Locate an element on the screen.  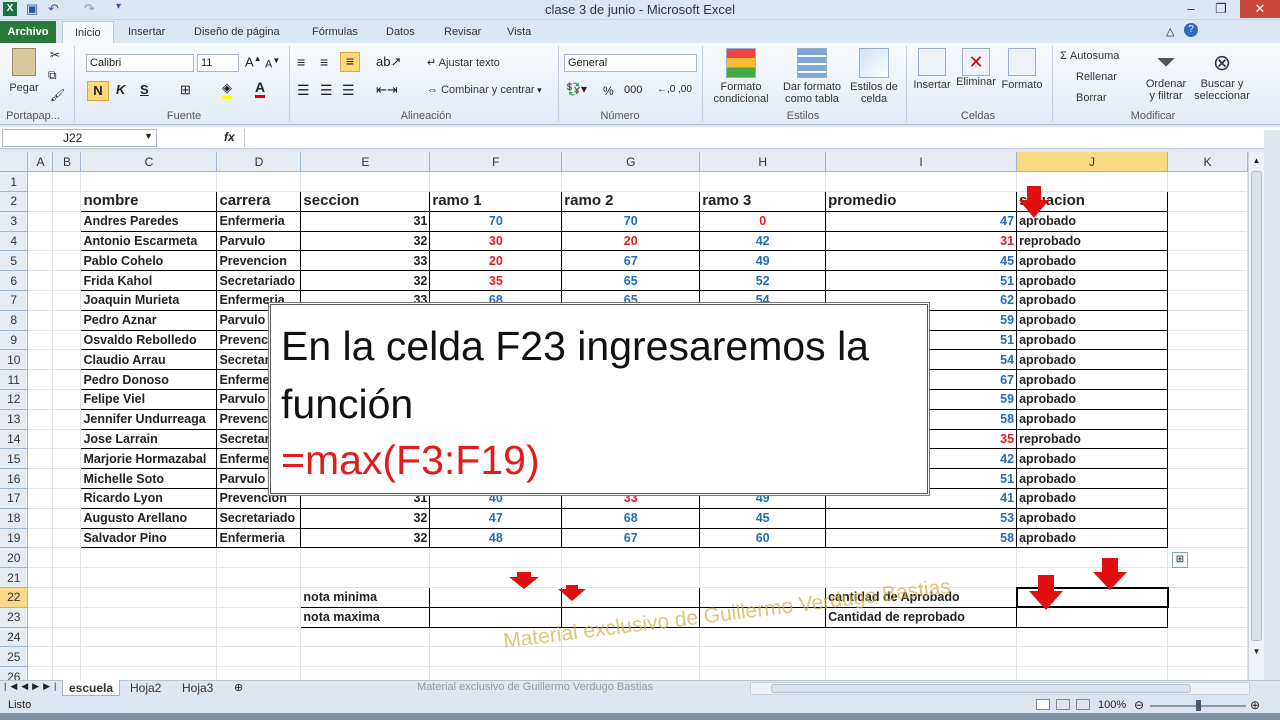
status-ready: Listo is located at coordinates (20, 705).